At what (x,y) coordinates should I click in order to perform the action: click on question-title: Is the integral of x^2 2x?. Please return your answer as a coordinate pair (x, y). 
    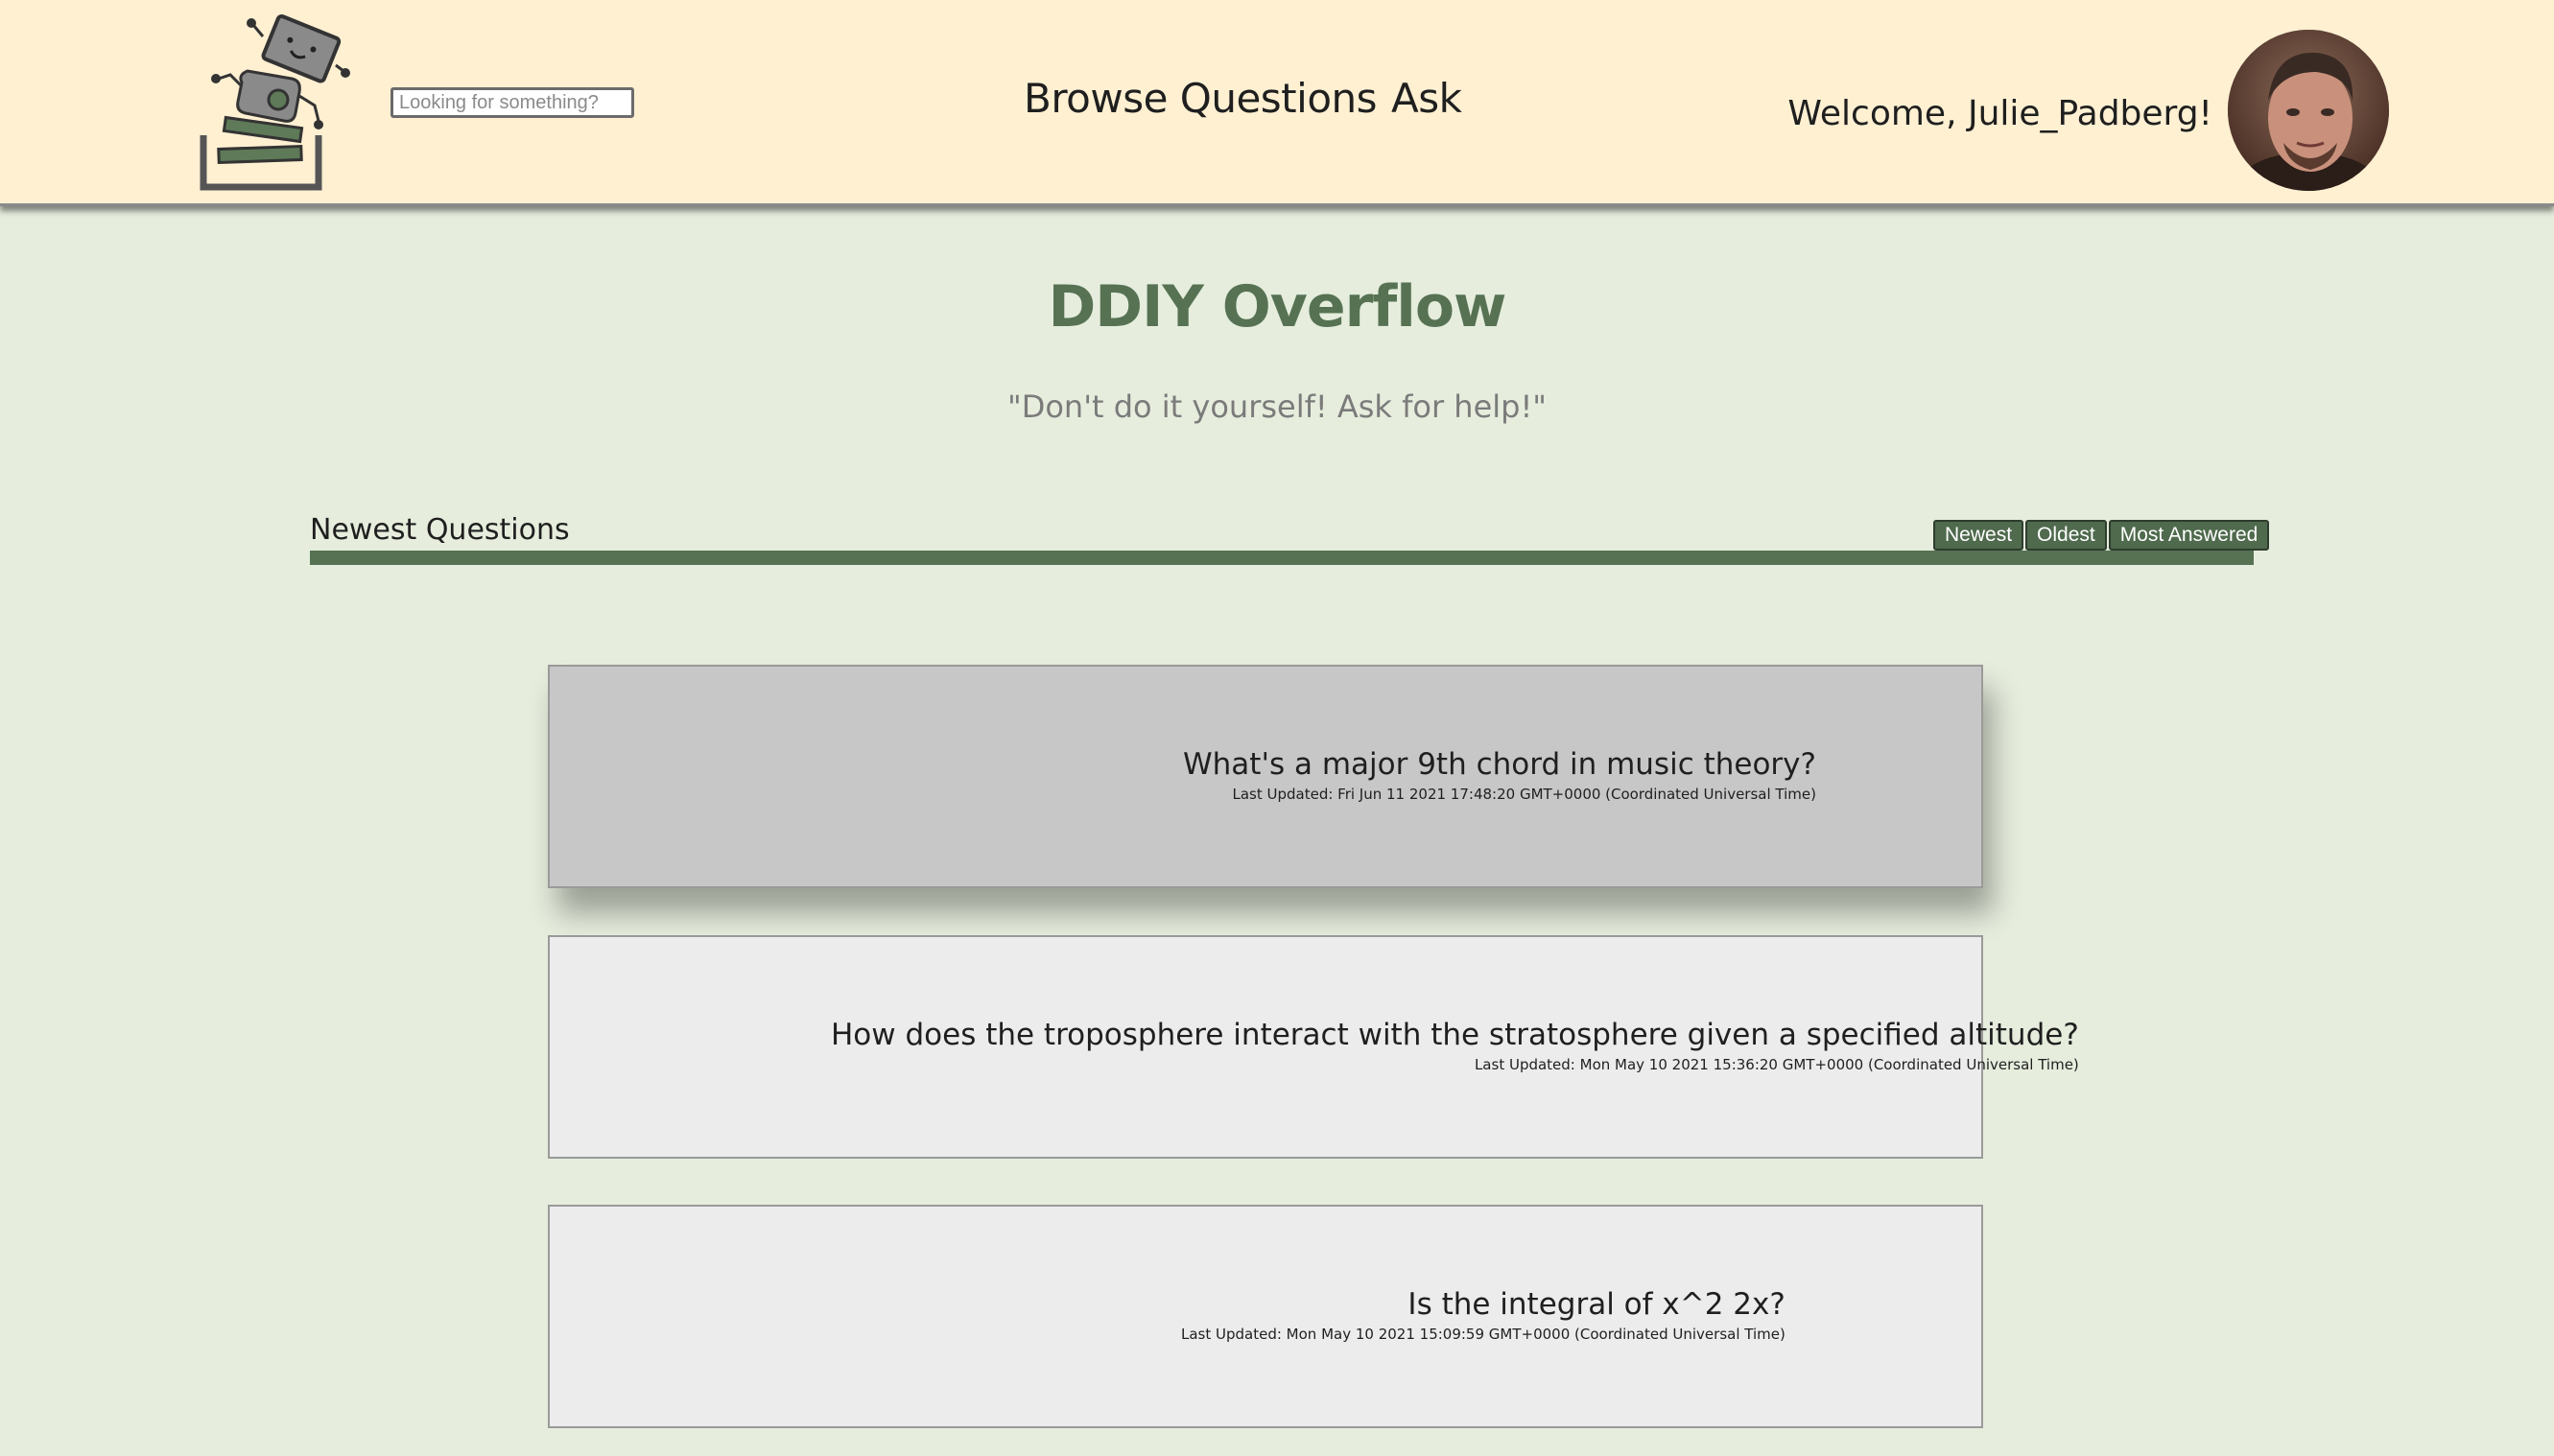
    Looking at the image, I should click on (1483, 1305).